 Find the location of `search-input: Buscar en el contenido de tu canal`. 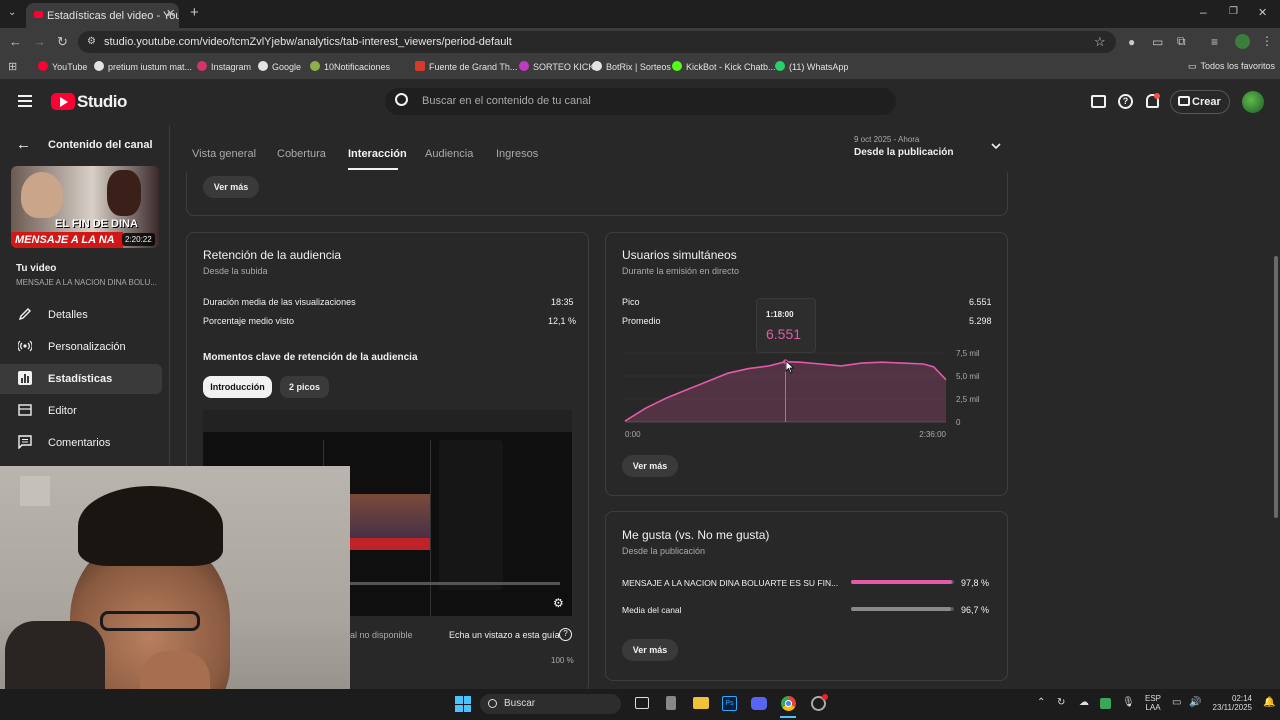

search-input: Buscar en el contenido de tu canal is located at coordinates (640, 101).